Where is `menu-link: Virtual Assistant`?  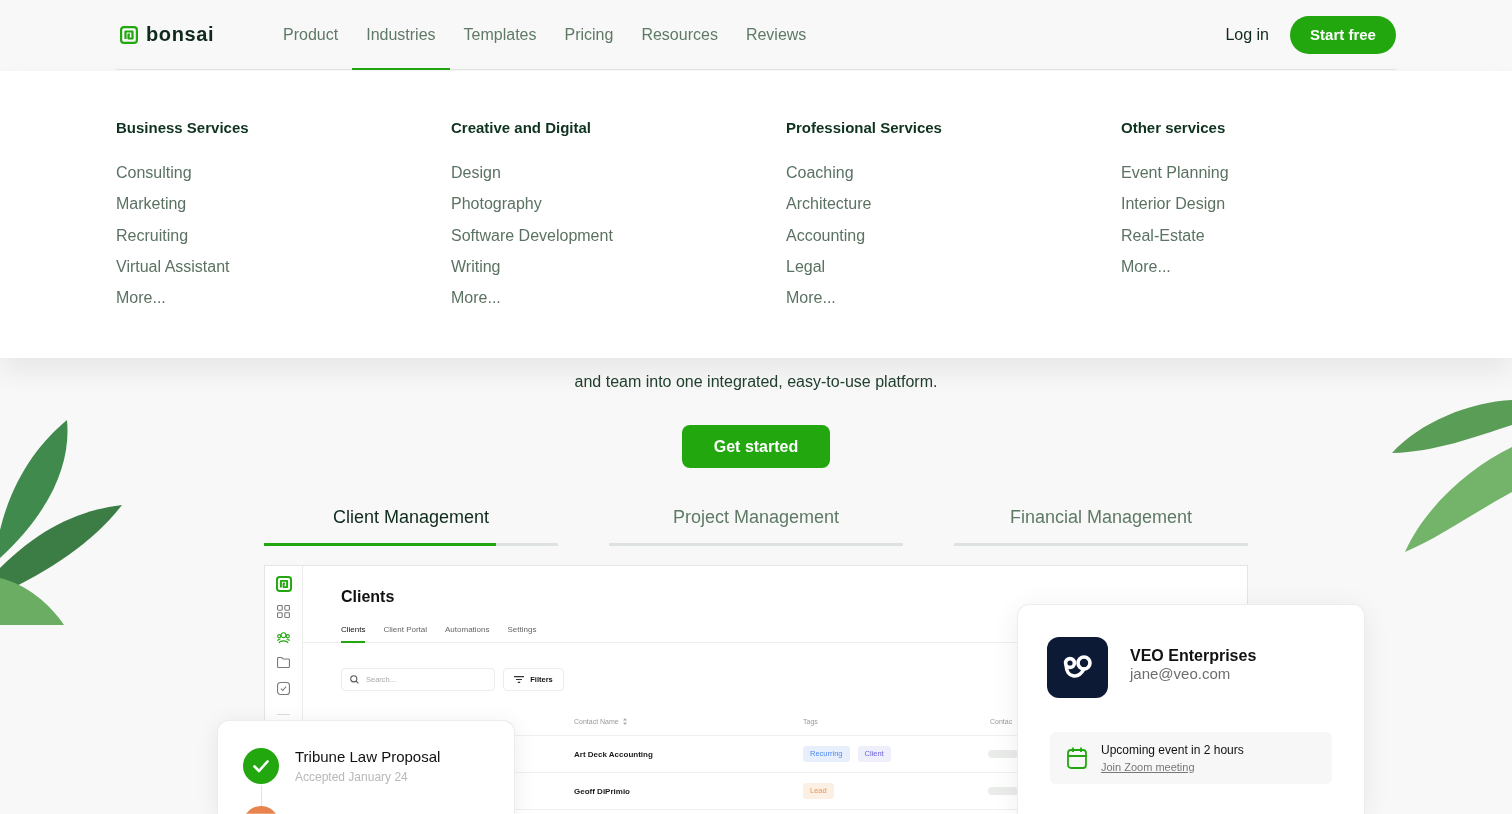
menu-link: Virtual Assistant is located at coordinates (173, 266).